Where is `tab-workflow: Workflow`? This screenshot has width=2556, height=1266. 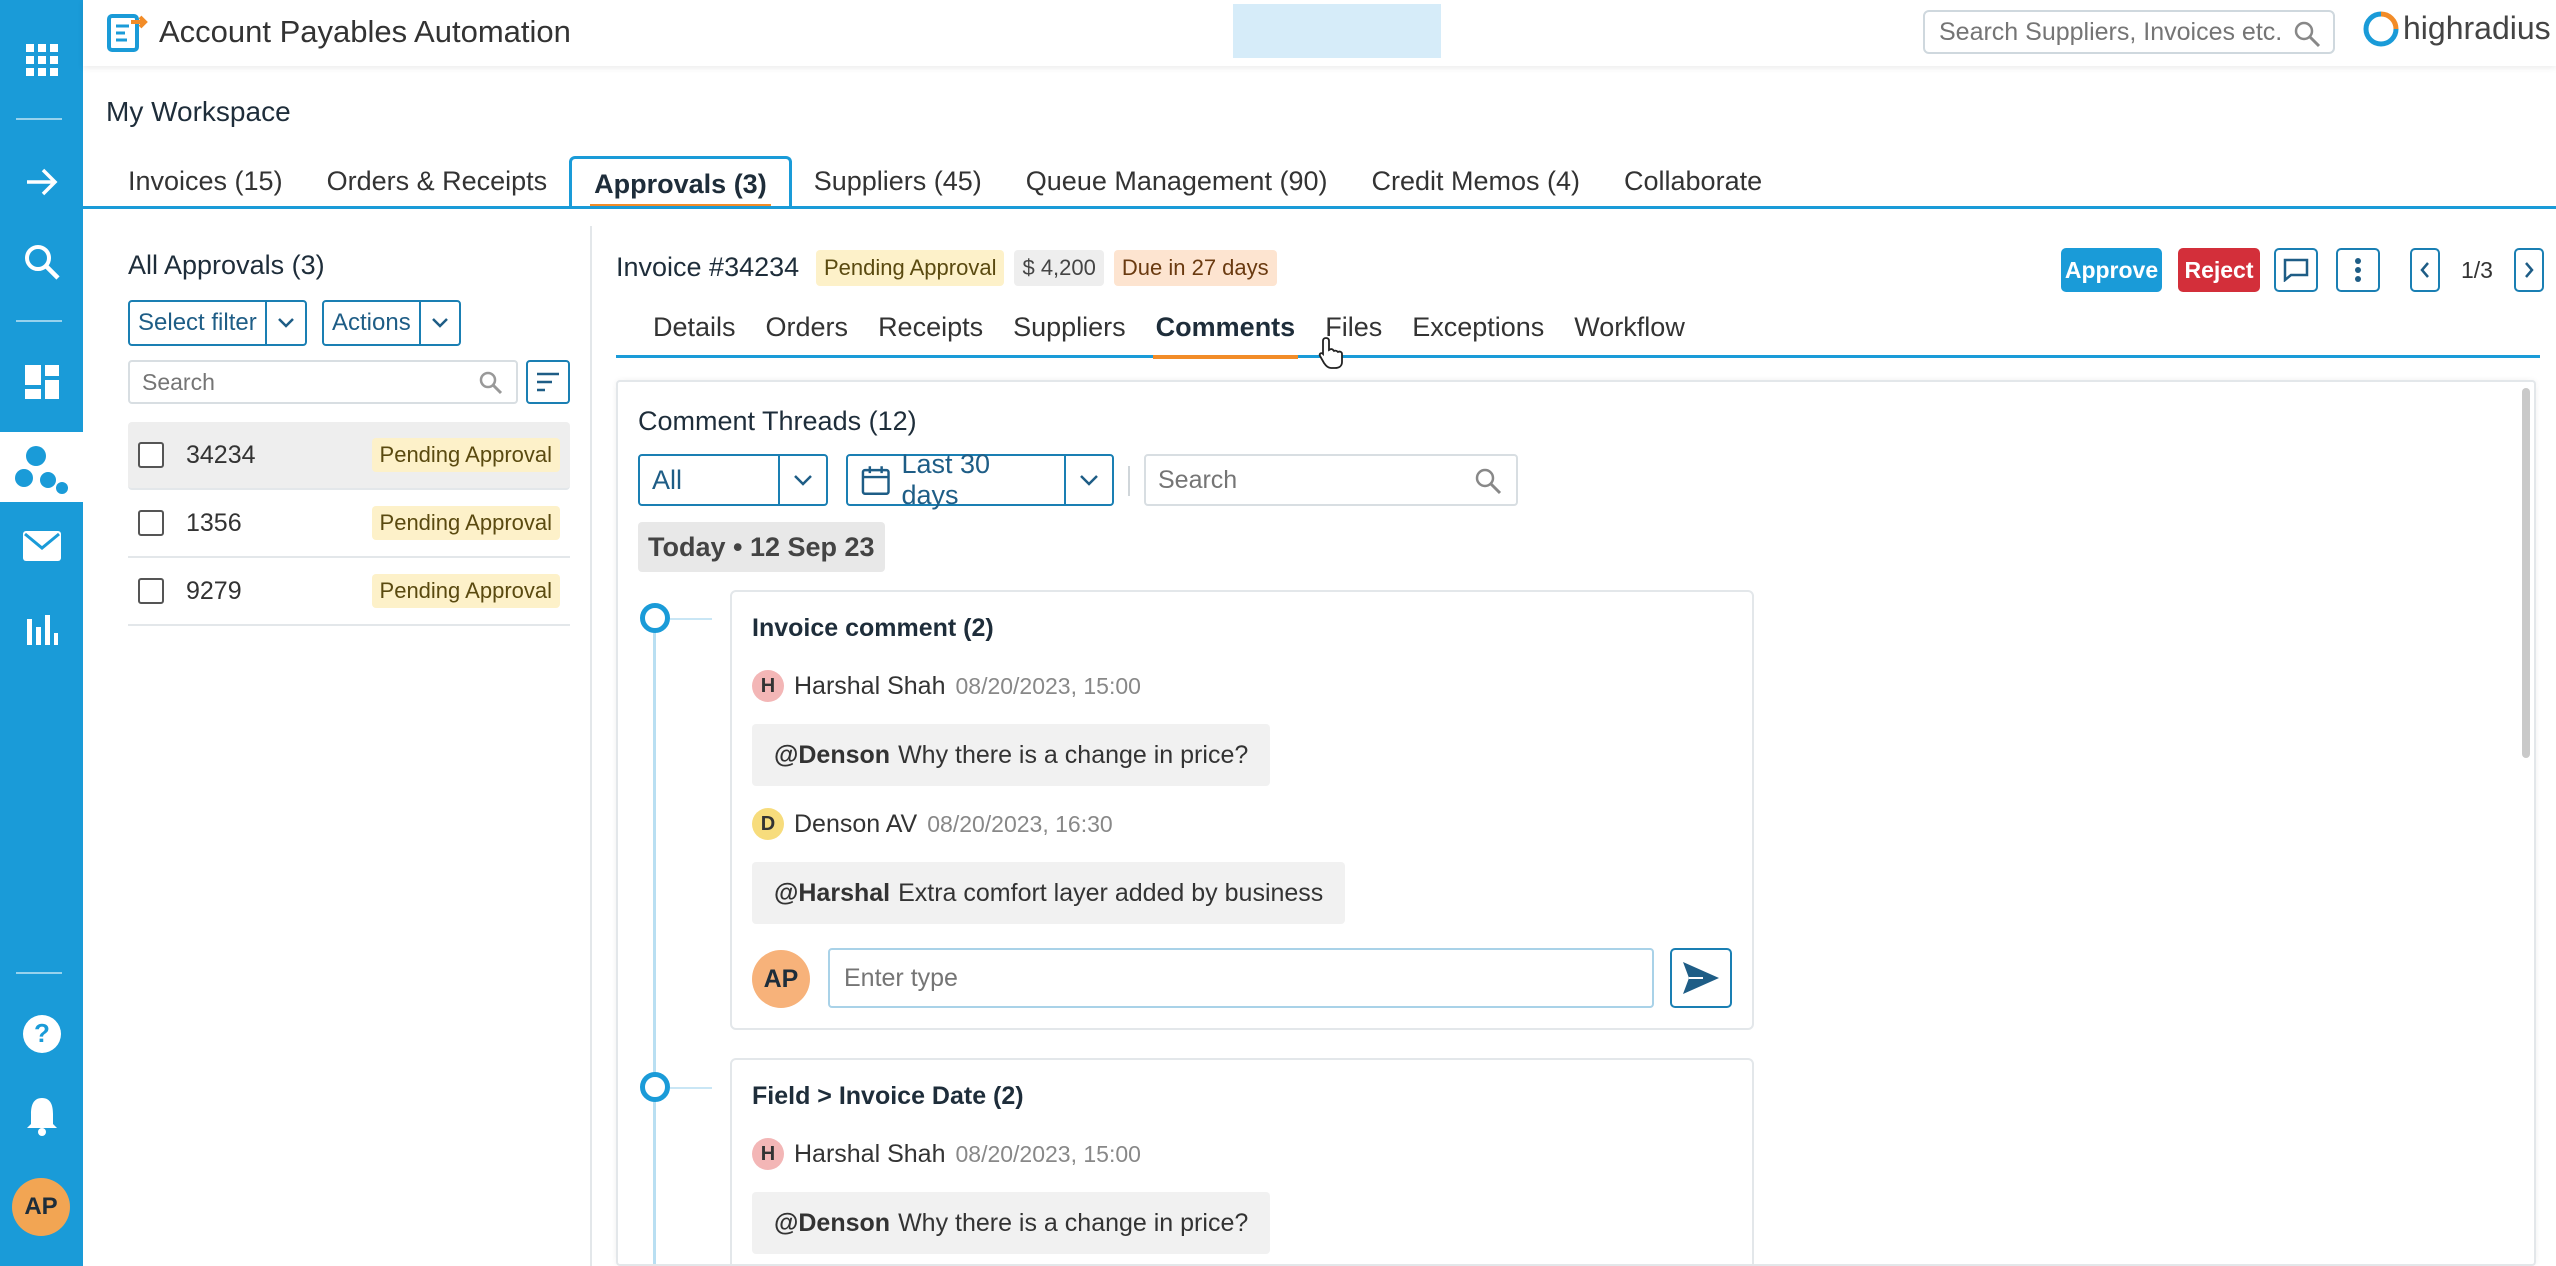
tab-workflow: Workflow is located at coordinates (1629, 334).